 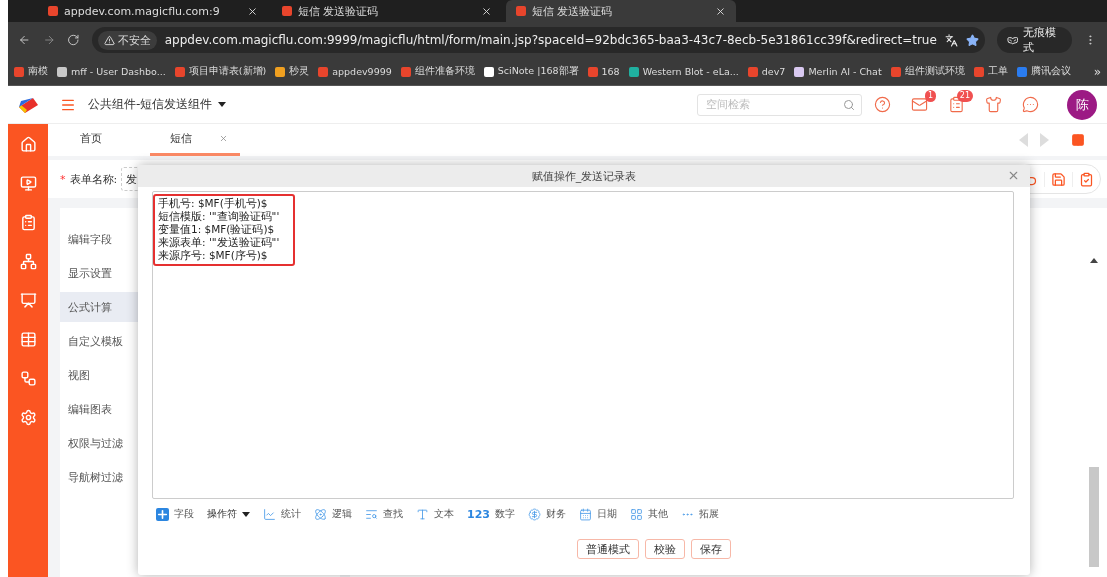 What do you see at coordinates (228, 514) in the screenshot?
I see `operator-dropdown: 操作符` at bounding box center [228, 514].